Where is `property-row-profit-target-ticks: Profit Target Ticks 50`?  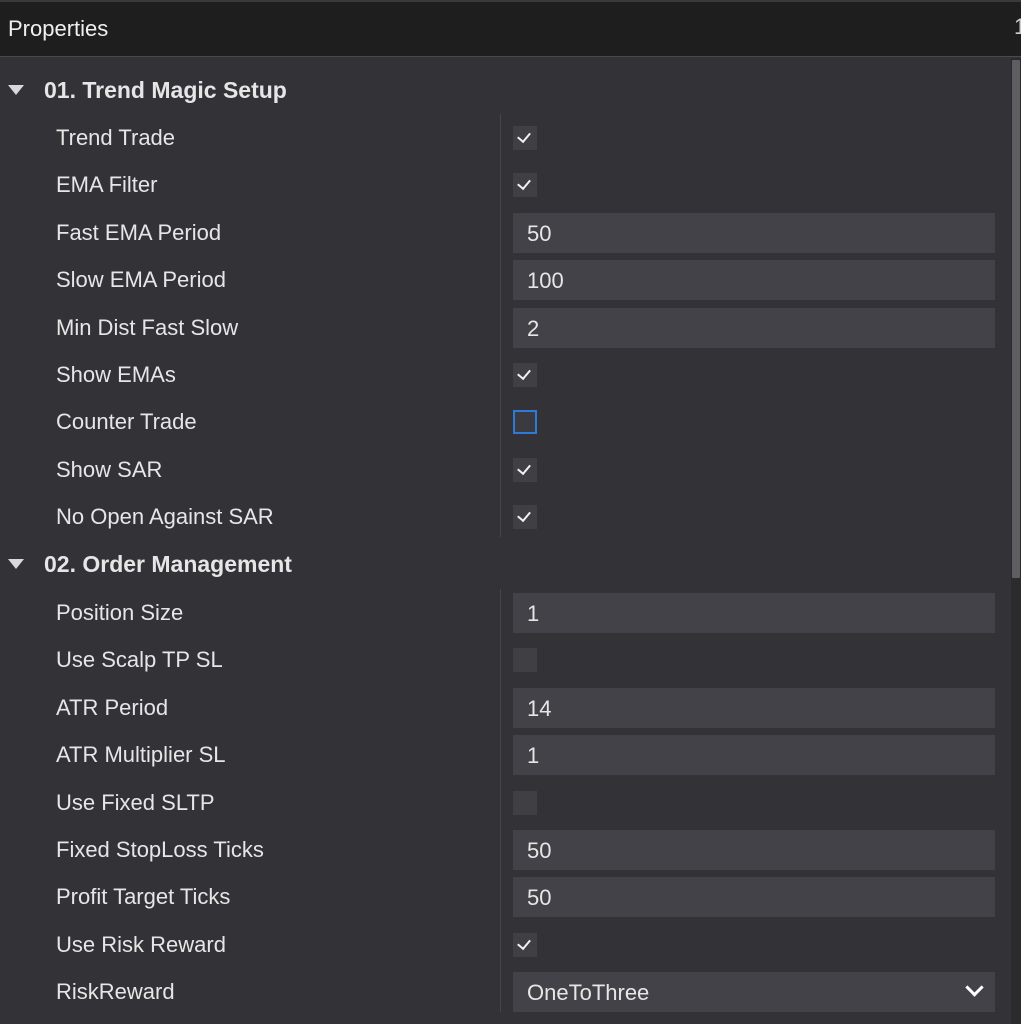 property-row-profit-target-ticks: Profit Target Ticks 50 is located at coordinates (504, 896).